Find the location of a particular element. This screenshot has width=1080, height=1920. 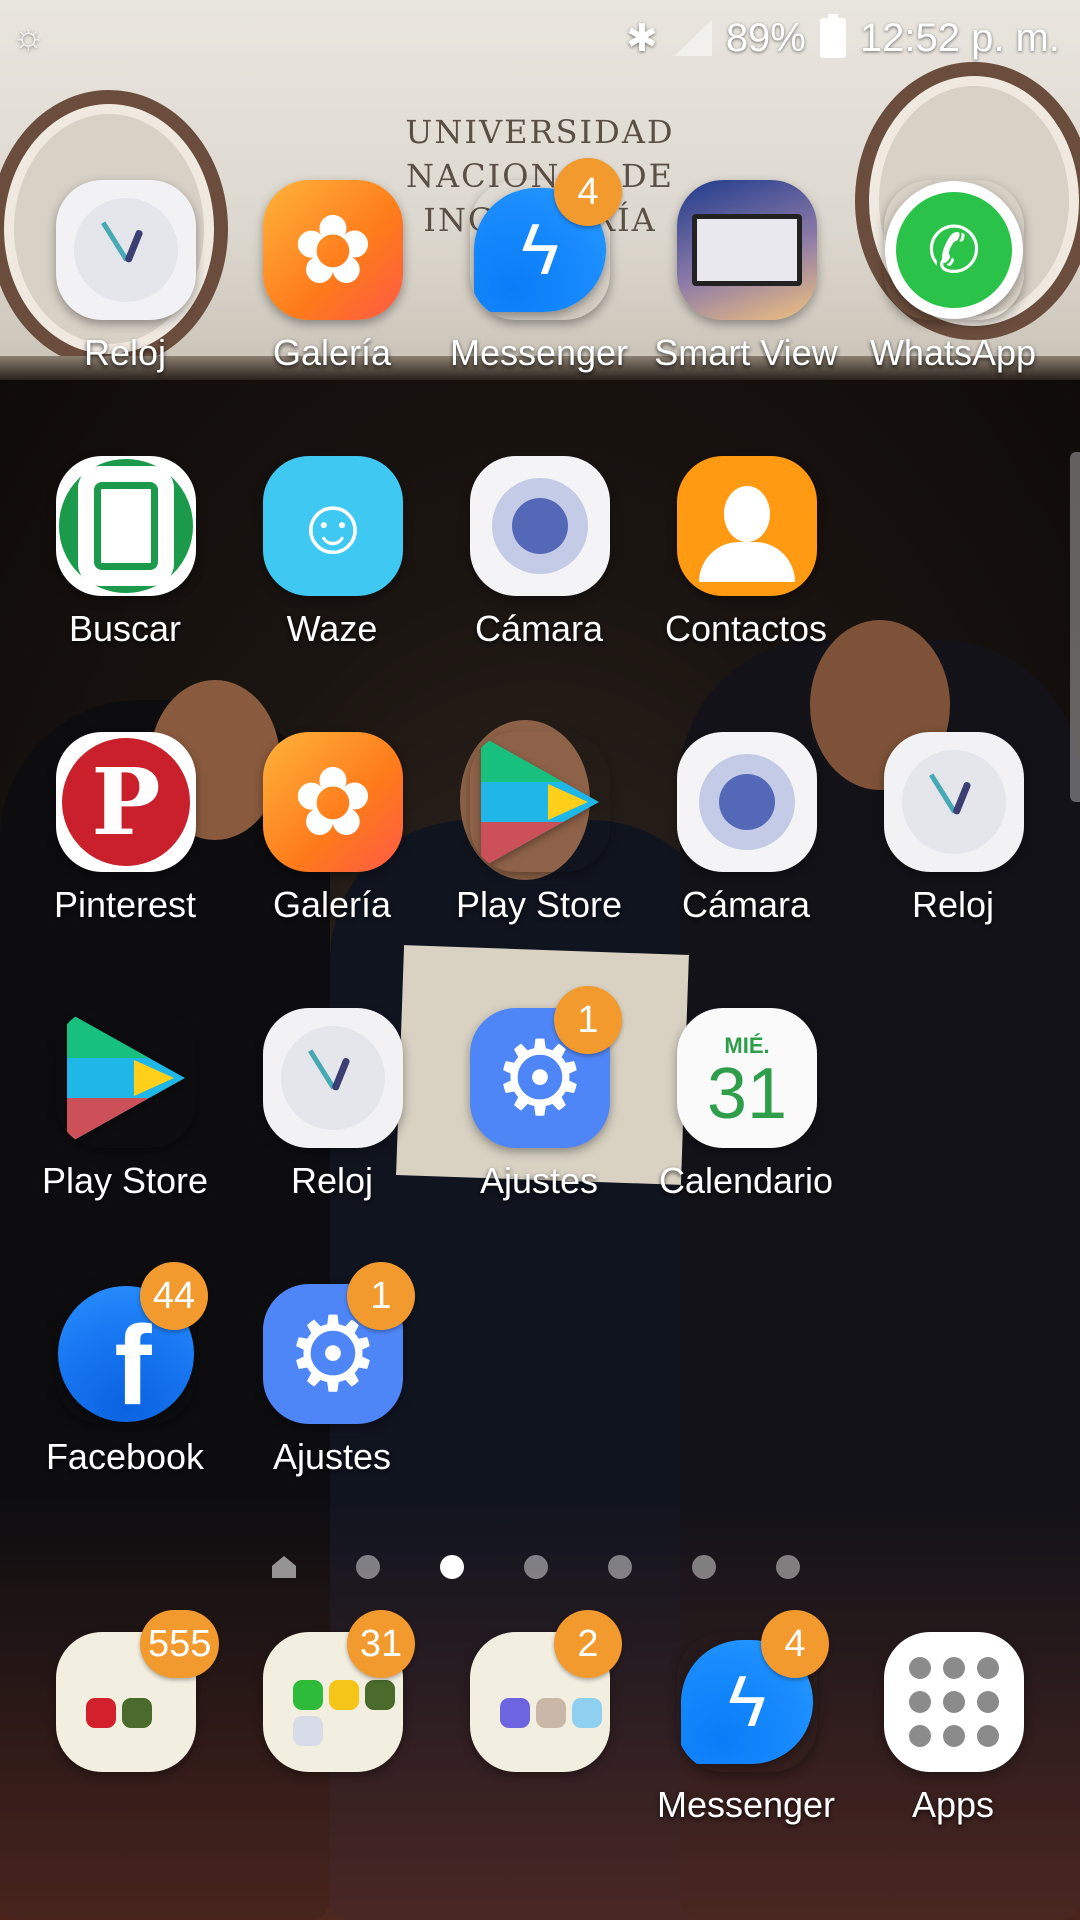

battery-icon is located at coordinates (832, 36).